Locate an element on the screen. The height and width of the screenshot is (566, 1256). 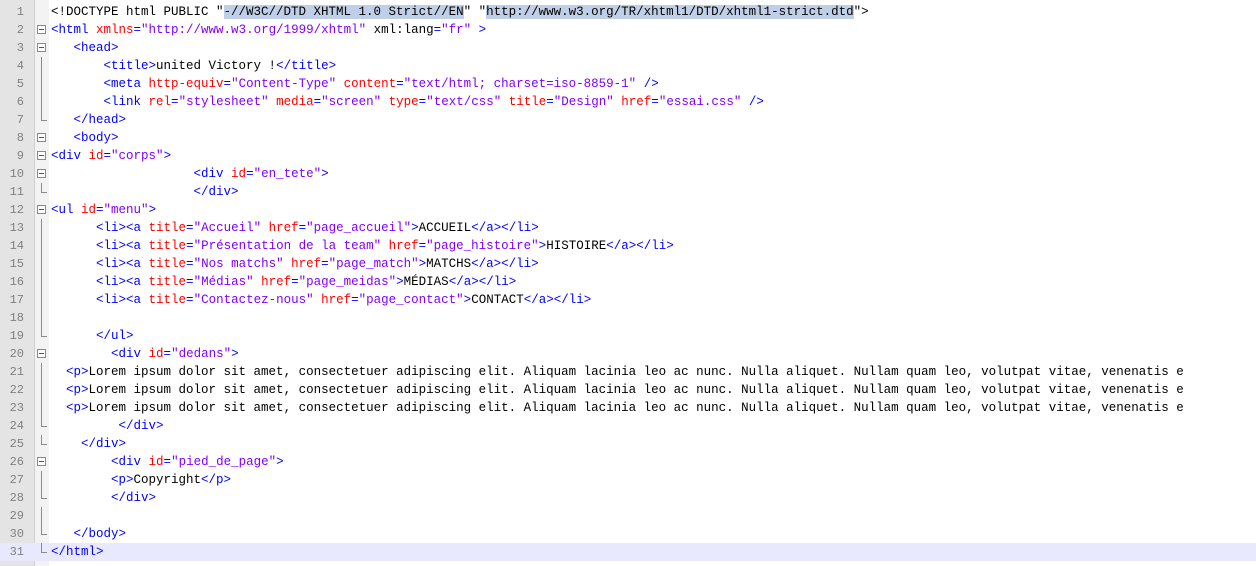
line-number: 1 is located at coordinates (20, 12).